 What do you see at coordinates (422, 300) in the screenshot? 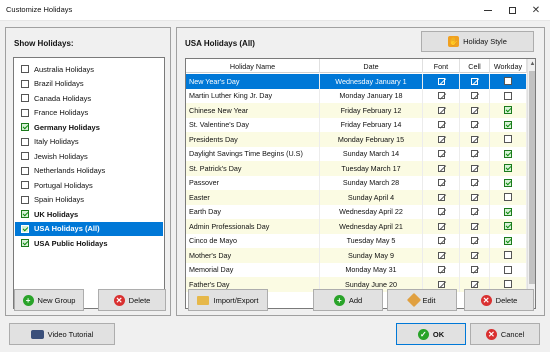
I see `edit-holiday-button: Edit` at bounding box center [422, 300].